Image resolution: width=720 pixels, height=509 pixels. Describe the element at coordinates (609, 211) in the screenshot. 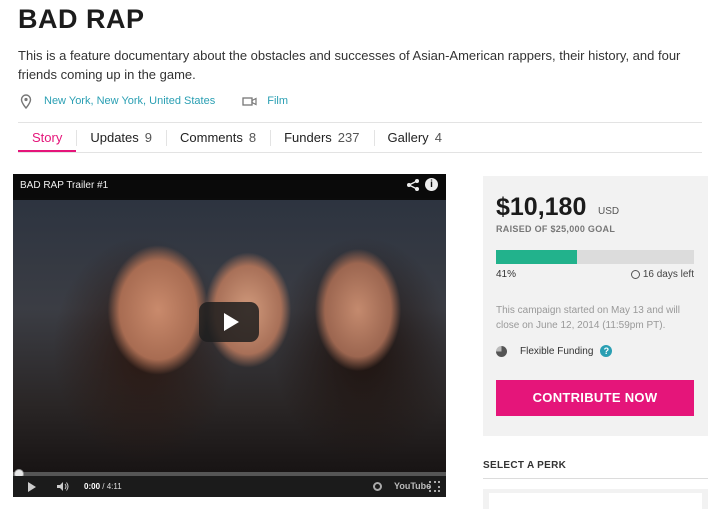

I see `currency-label: USD` at that location.